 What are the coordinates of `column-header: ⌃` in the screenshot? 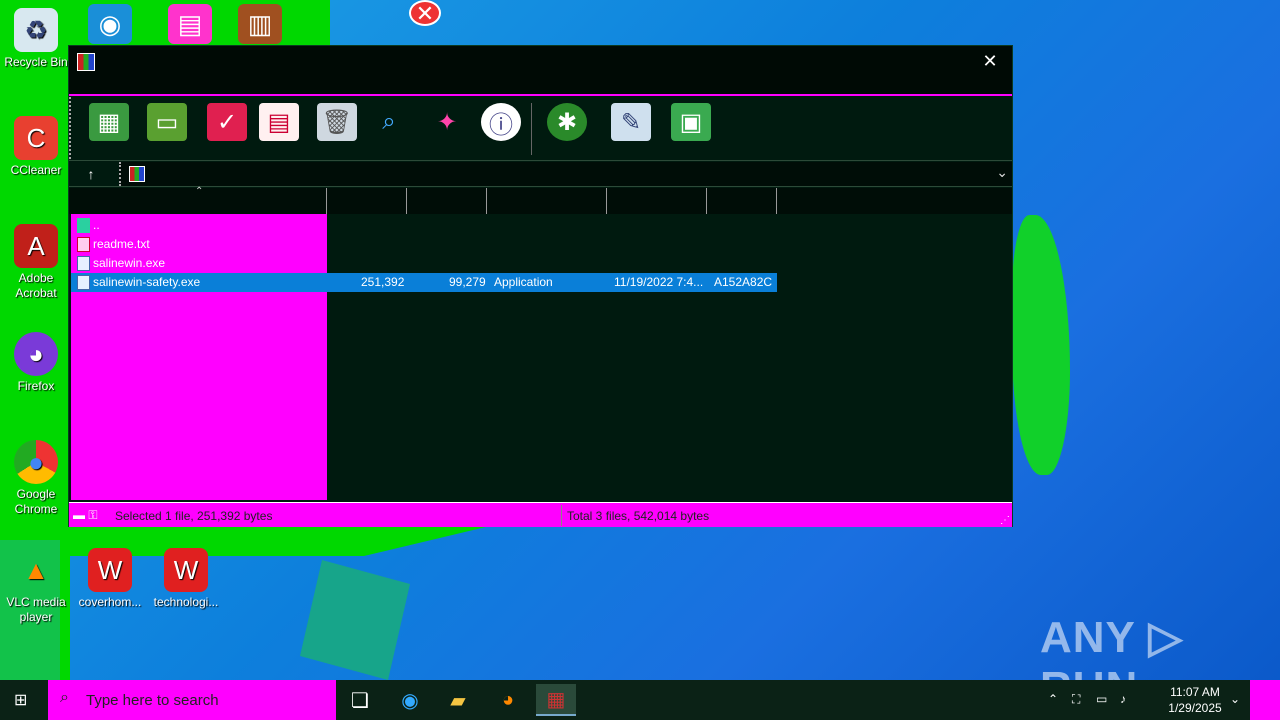 It's located at (540, 200).